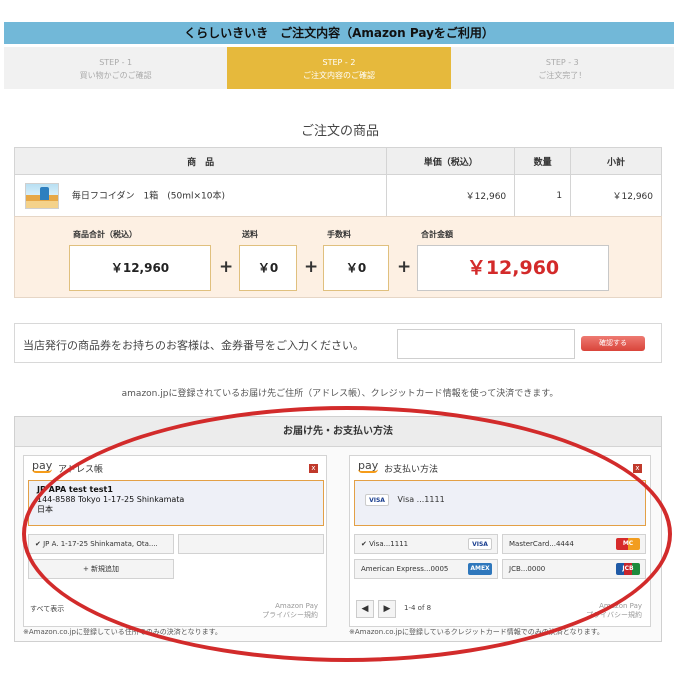 Image resolution: width=680 pixels, height=680 pixels. Describe the element at coordinates (389, 544) in the screenshot. I see `card-option-label: Visa...1111` at that location.